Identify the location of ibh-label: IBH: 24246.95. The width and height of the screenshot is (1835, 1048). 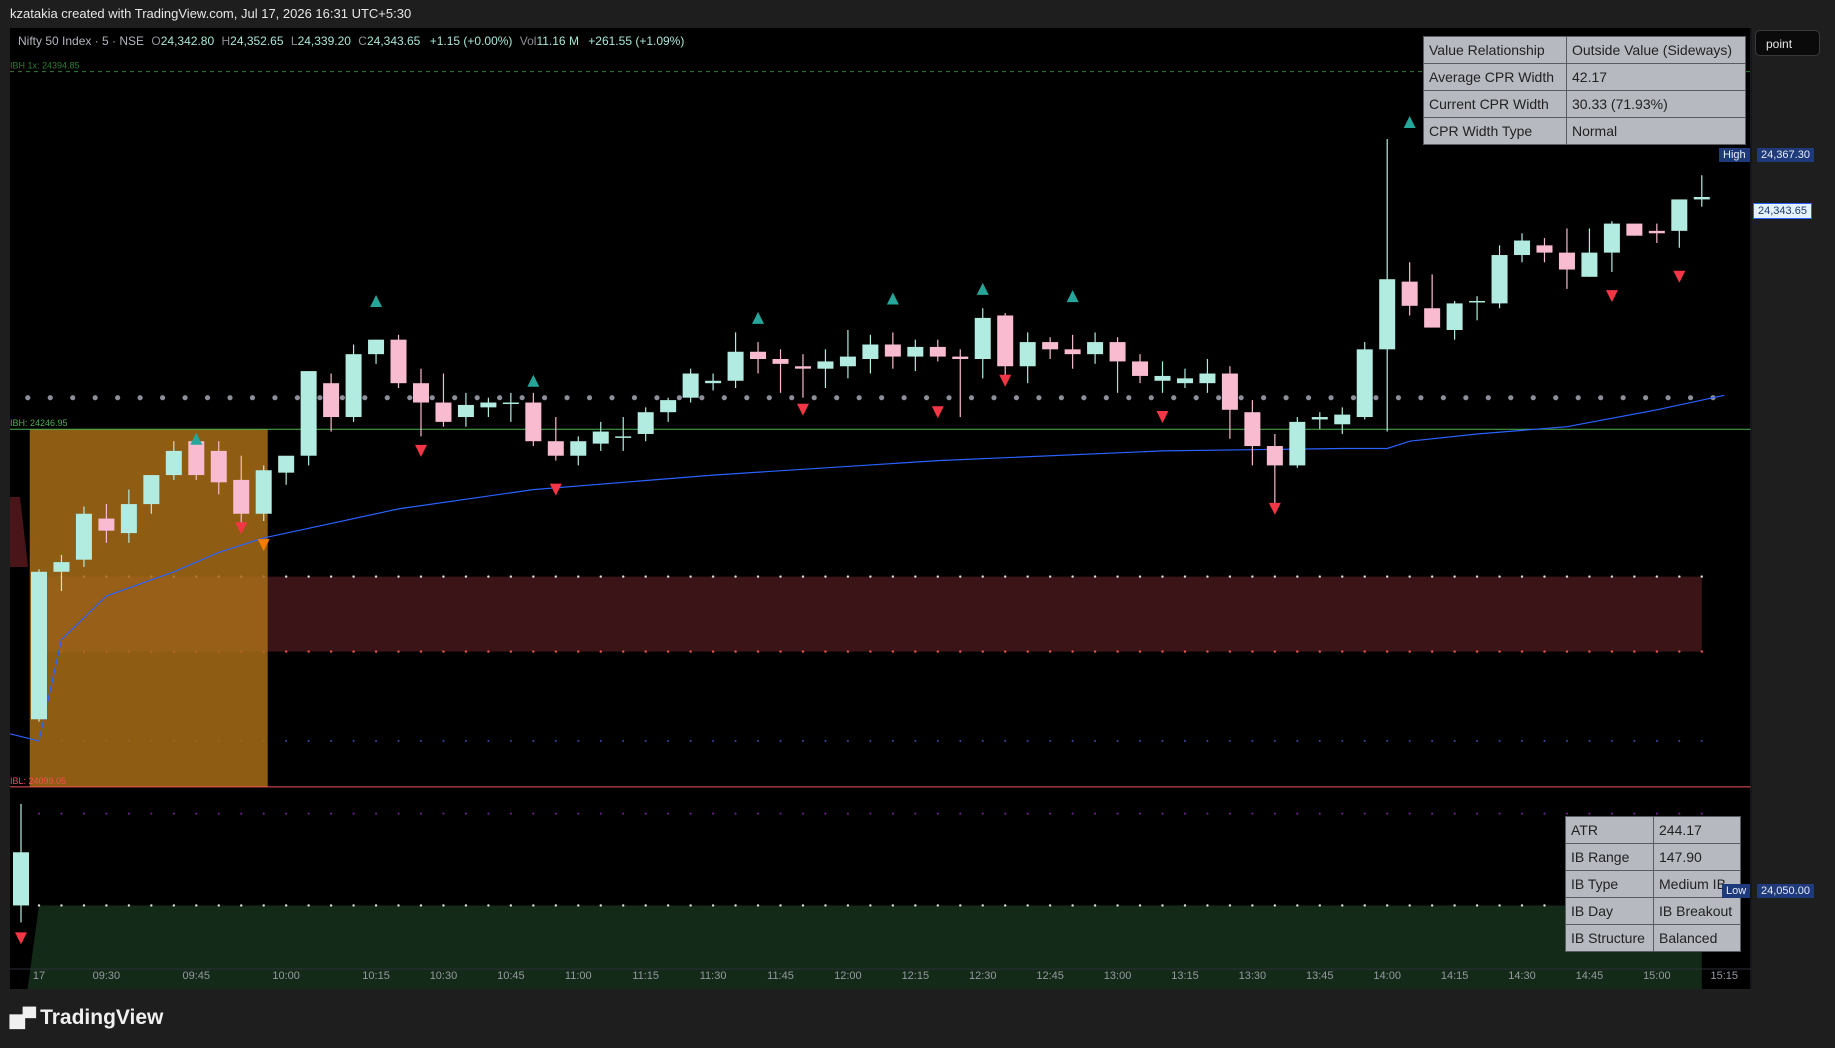
(39, 423).